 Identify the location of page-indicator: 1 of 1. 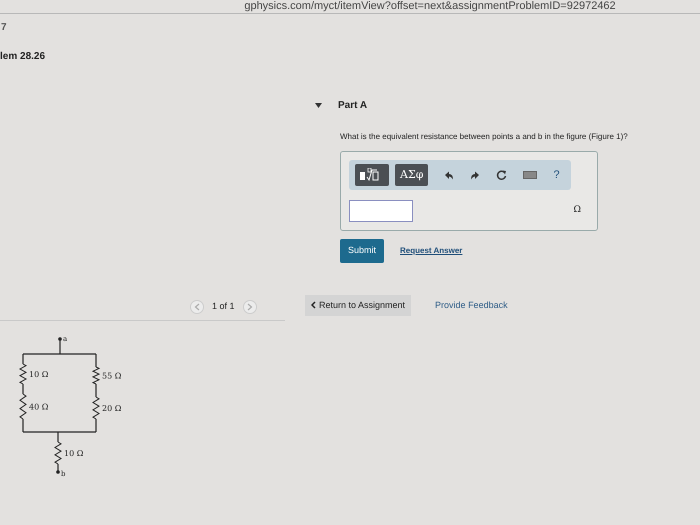
(223, 307).